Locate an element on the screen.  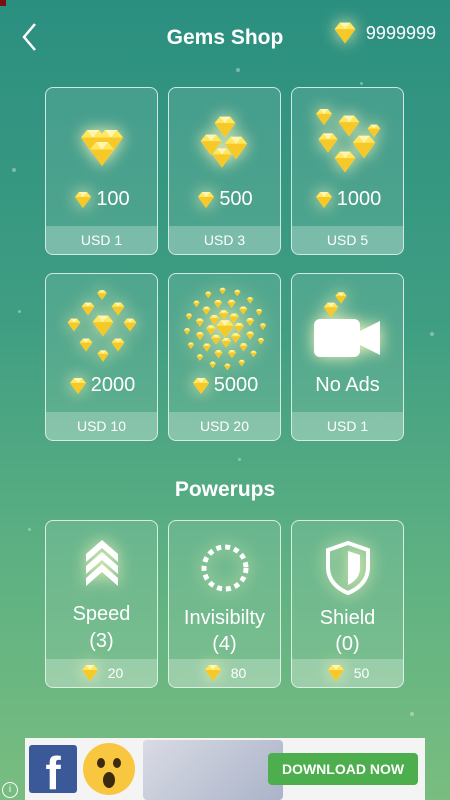
gem-amount: 1000 is located at coordinates (347, 199).